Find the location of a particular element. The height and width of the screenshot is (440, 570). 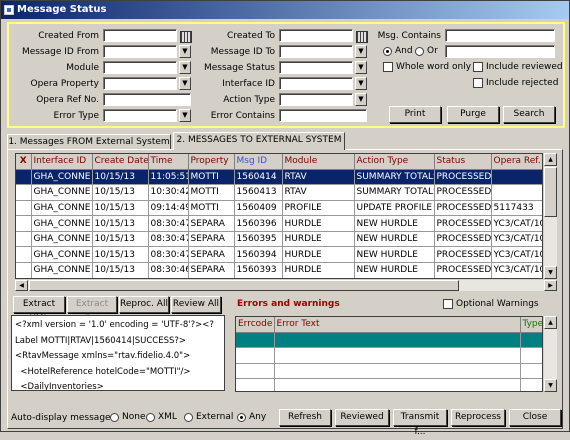

module-input is located at coordinates (140, 67).